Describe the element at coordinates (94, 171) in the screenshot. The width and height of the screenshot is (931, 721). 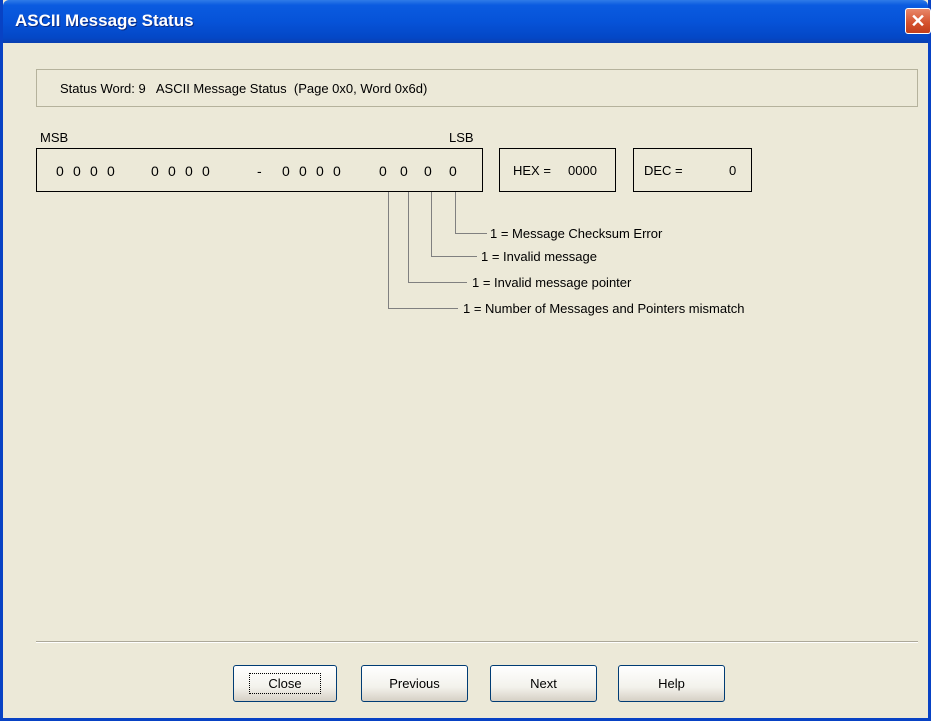
I see `bit-13: 0` at that location.